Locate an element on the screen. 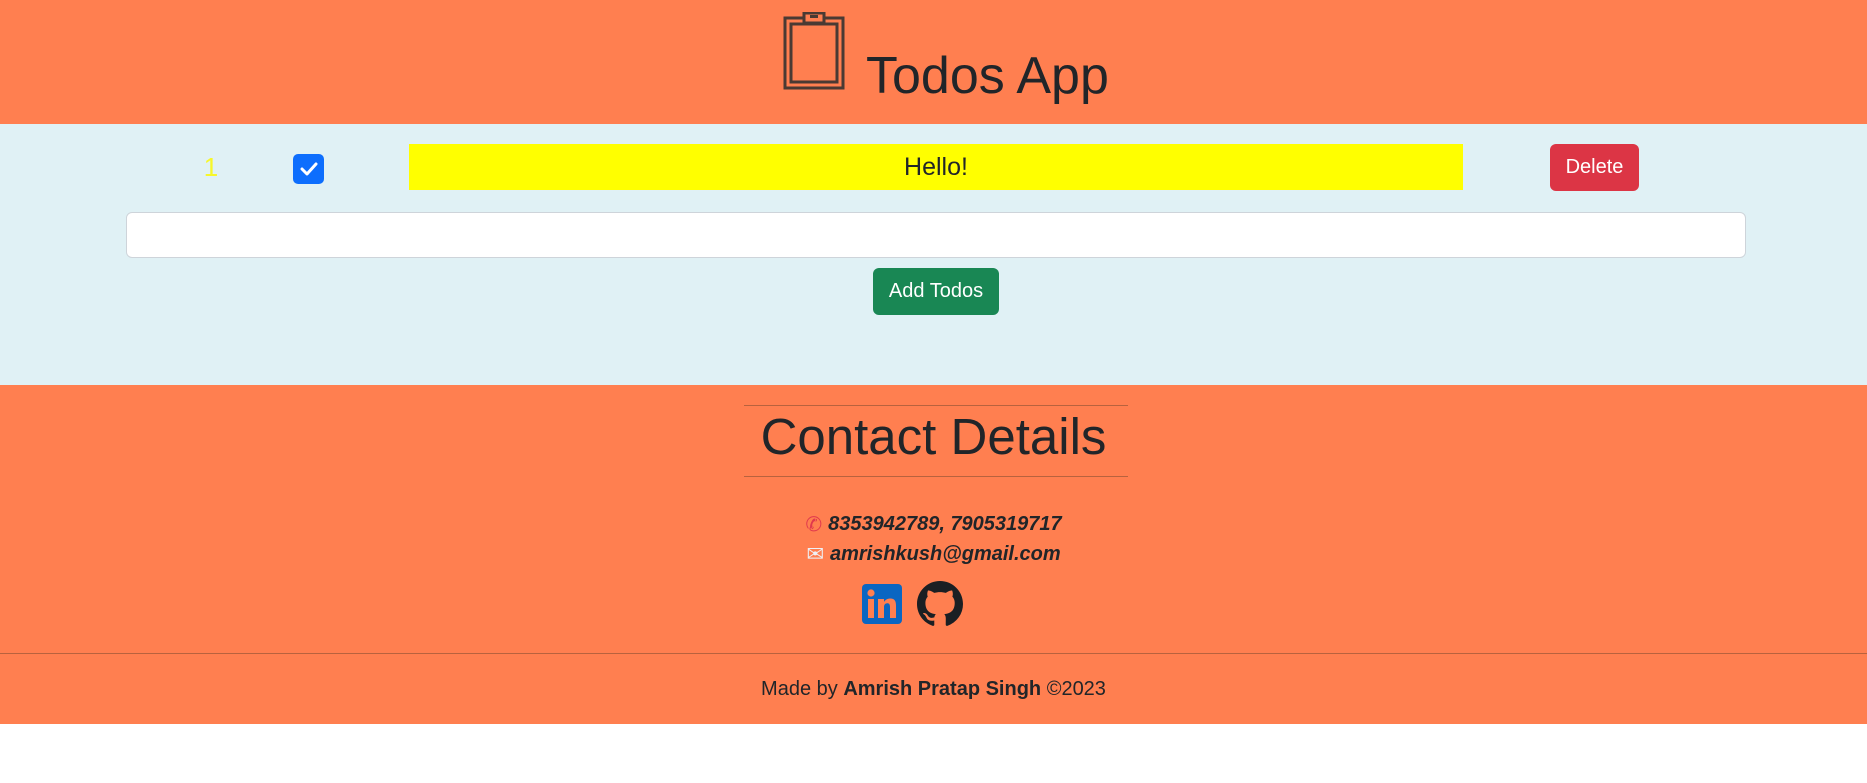 The height and width of the screenshot is (783, 1867). footer: Made by Amrish Pratap Singh ©2023 is located at coordinates (933, 688).